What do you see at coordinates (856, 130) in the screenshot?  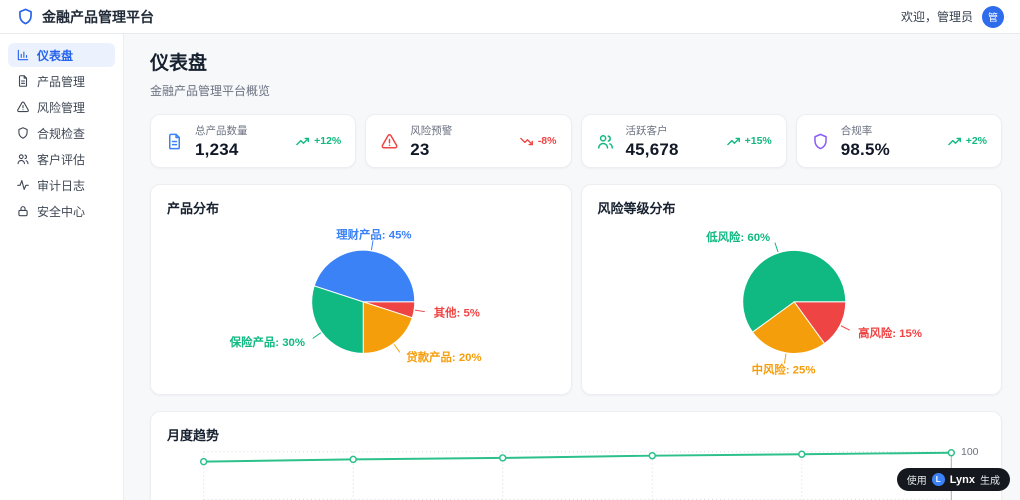 I see `stat-label: 合规率` at bounding box center [856, 130].